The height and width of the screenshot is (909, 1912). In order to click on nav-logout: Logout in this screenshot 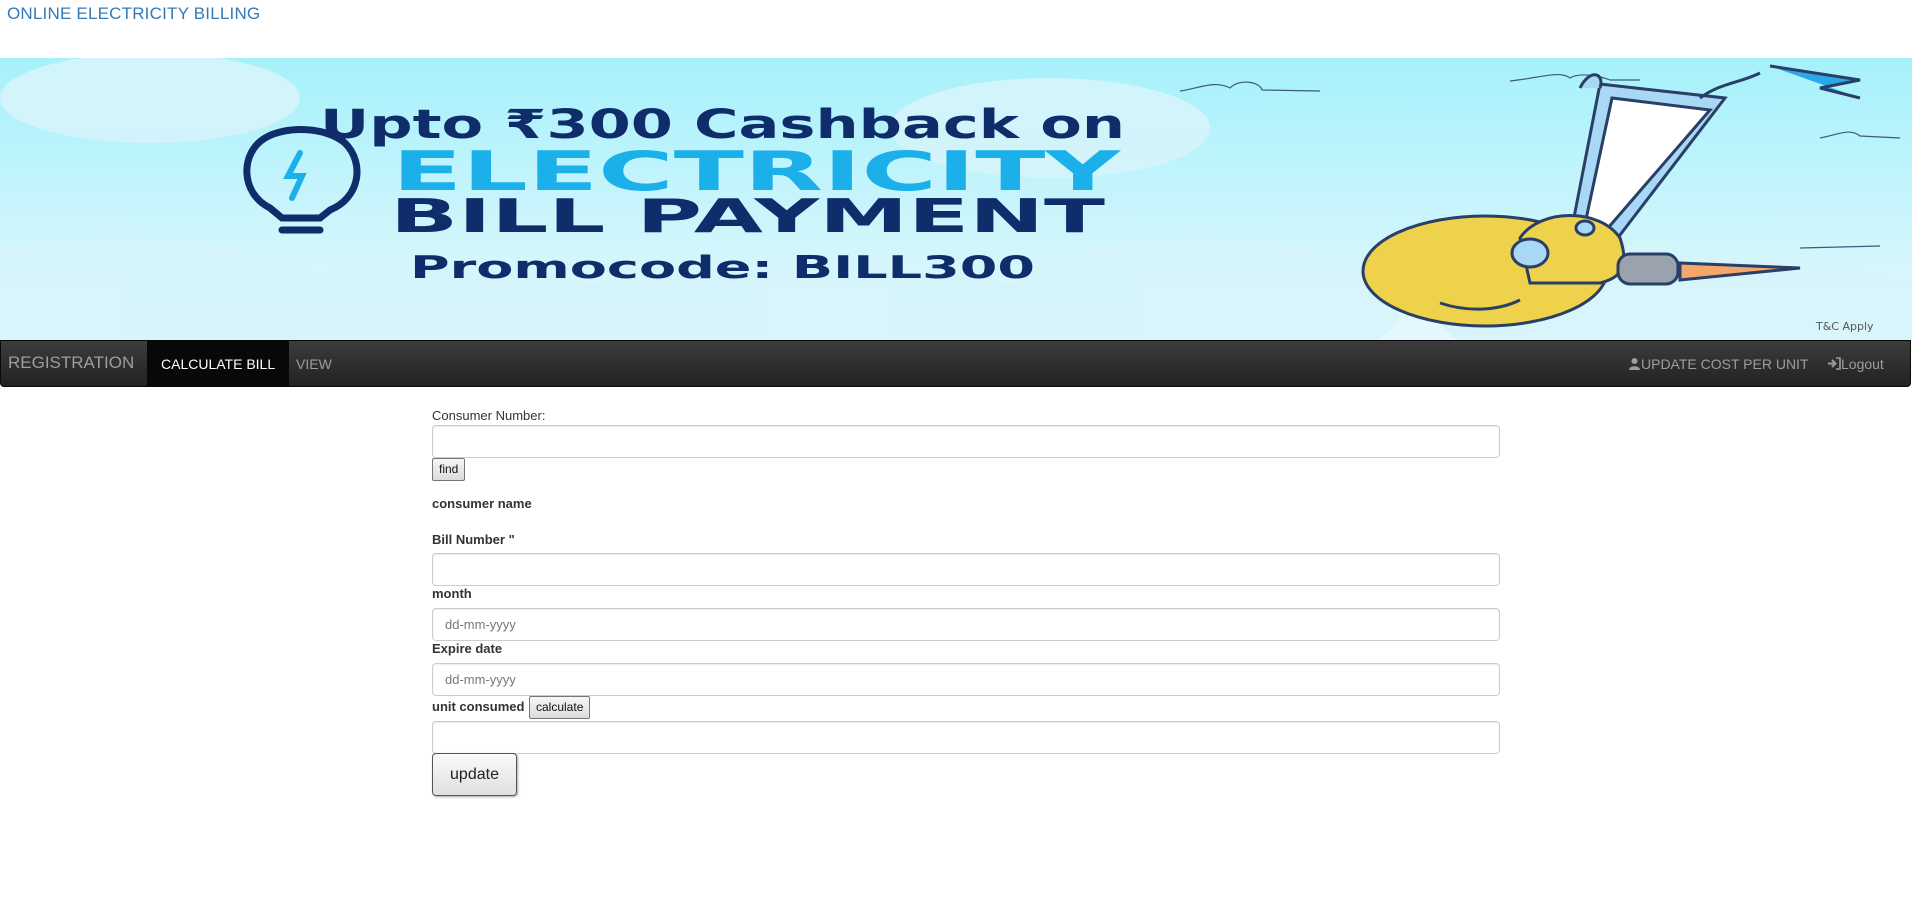, I will do `click(1855, 364)`.